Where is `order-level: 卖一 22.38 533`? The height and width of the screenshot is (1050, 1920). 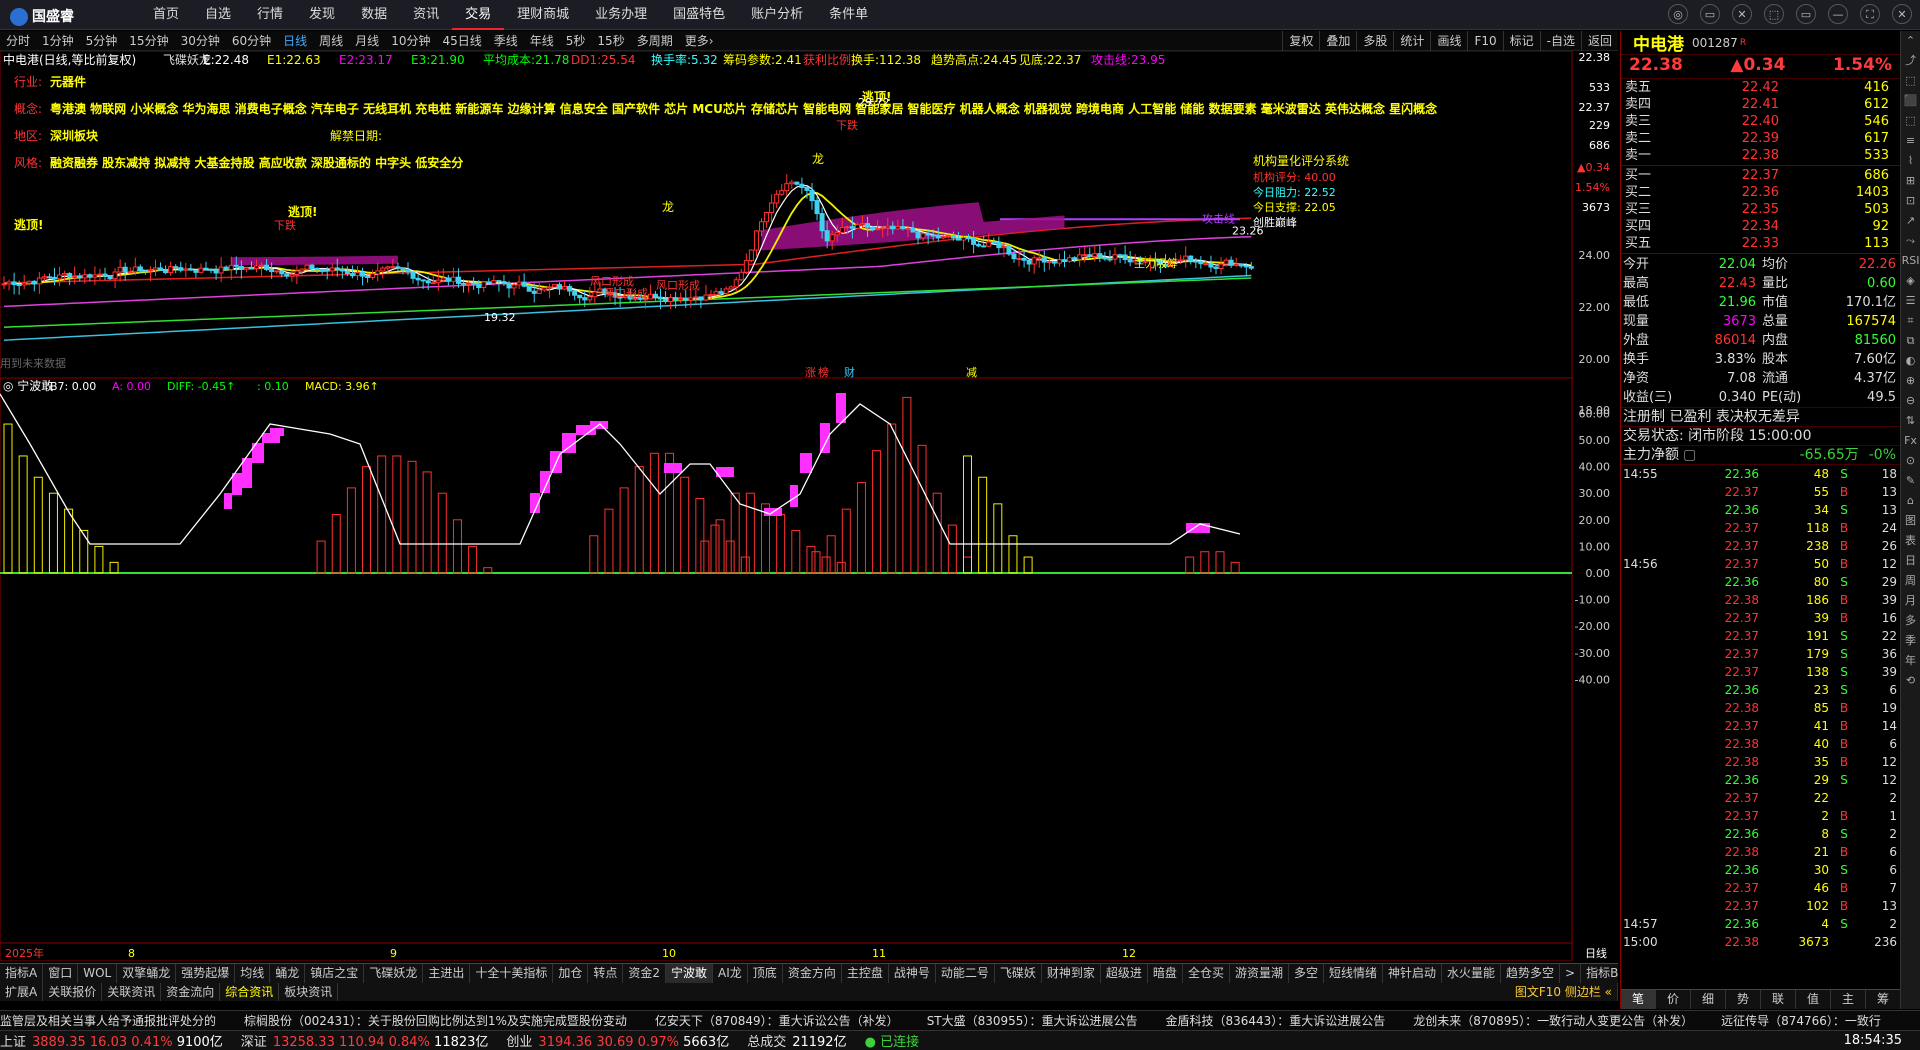
order-level: 卖一 22.38 533 is located at coordinates (1760, 155).